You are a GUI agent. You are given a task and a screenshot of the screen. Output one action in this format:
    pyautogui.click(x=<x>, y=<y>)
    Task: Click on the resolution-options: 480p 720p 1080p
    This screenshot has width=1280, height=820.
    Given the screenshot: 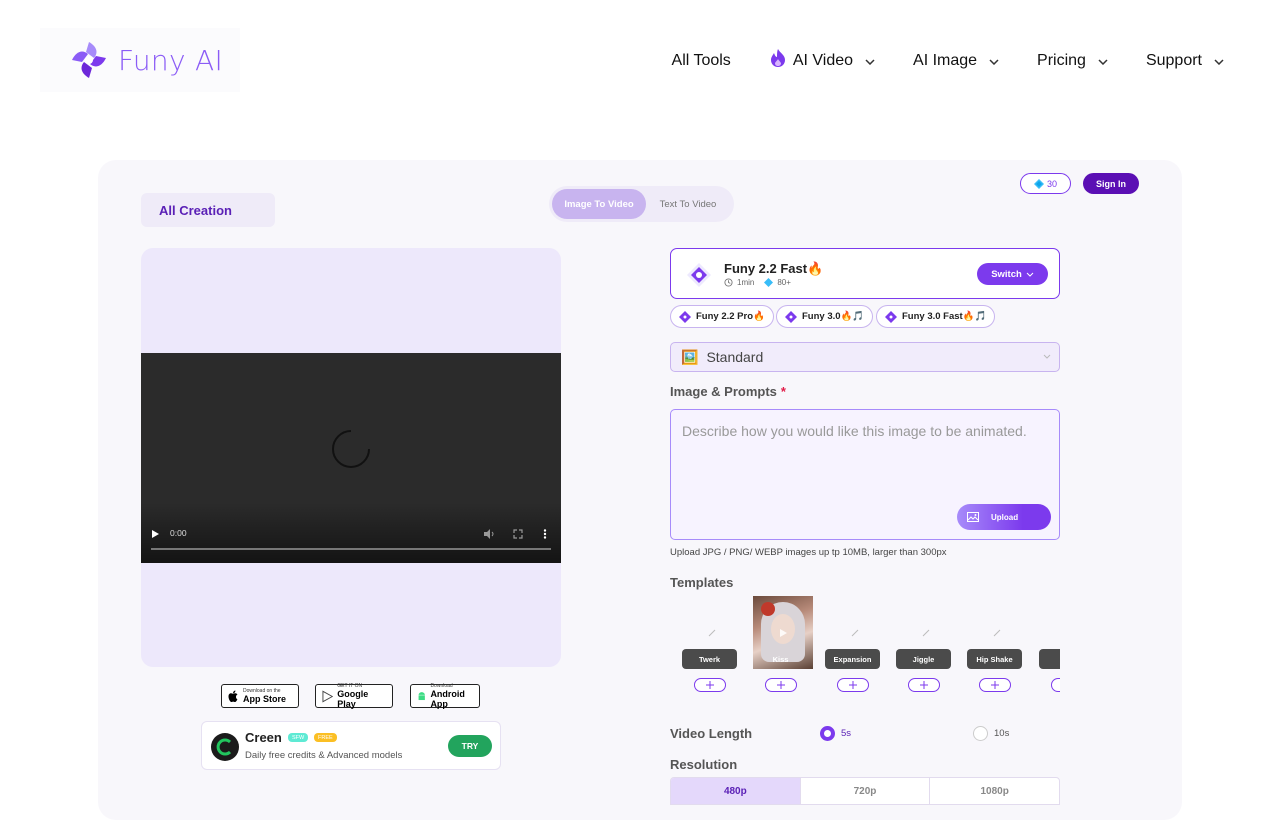 What is the action you would take?
    pyautogui.click(x=865, y=791)
    